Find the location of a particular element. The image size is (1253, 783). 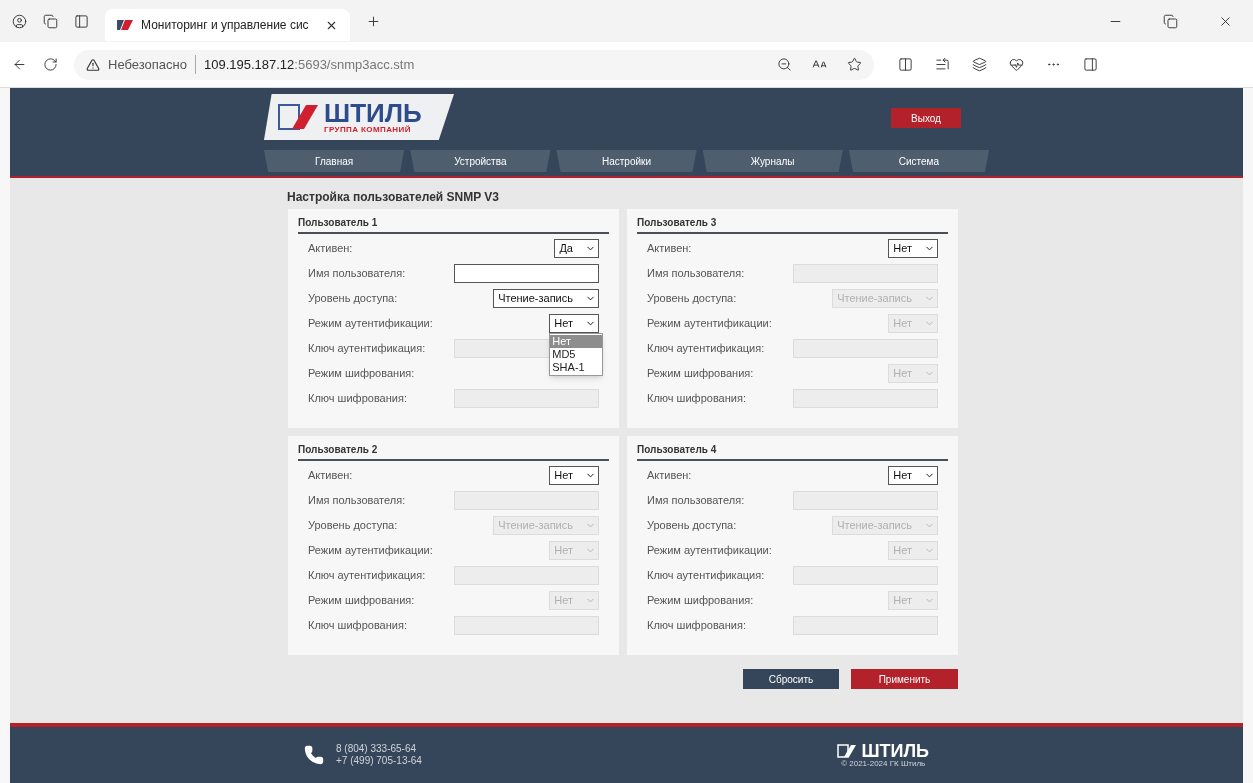

dropdown-option: SHA-1 is located at coordinates (576, 367).